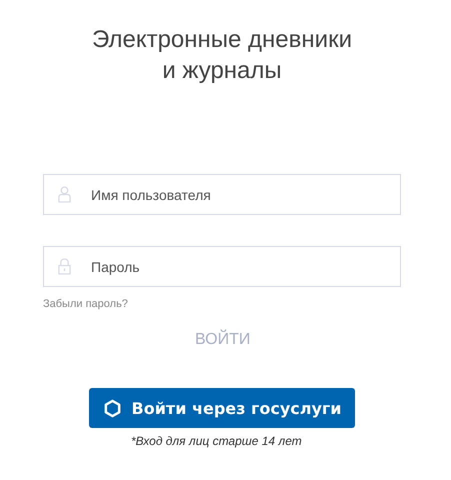 This screenshot has height=480, width=451. I want to click on input-field: Пароль, so click(222, 266).